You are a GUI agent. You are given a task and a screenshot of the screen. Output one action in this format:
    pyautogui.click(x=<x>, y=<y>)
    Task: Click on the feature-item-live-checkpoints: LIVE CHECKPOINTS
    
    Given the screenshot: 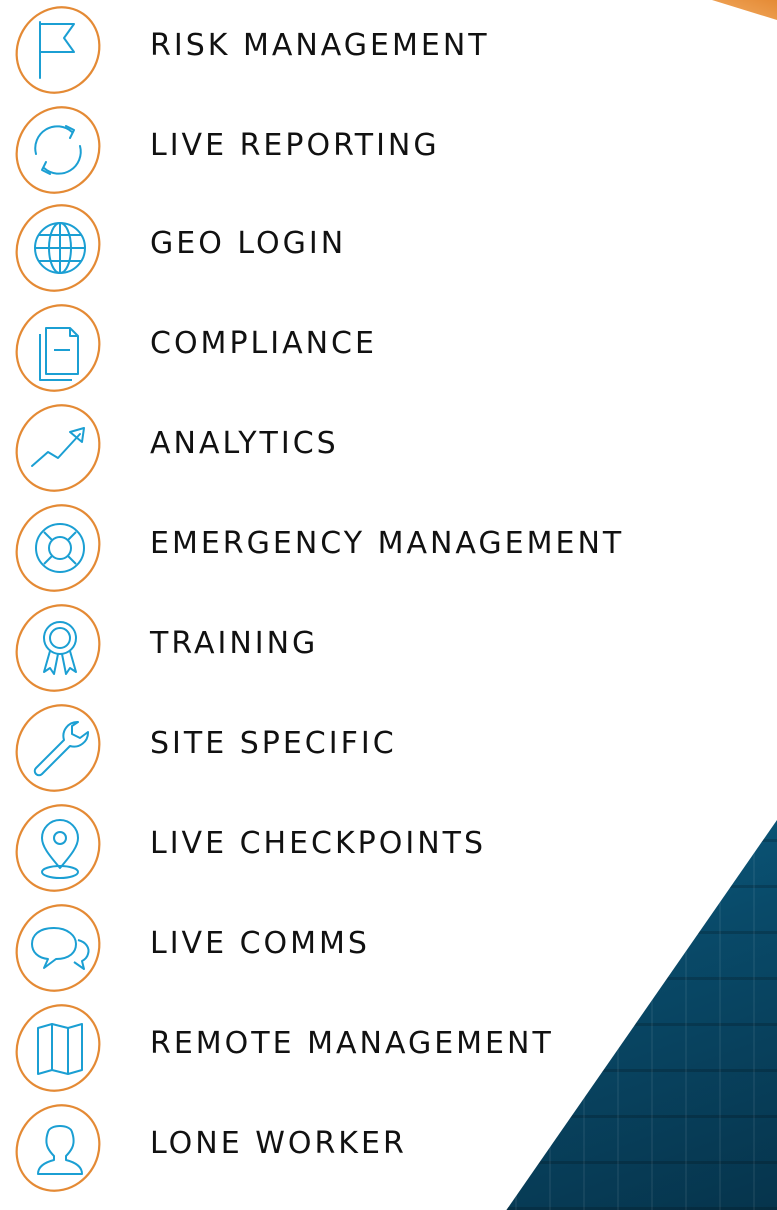 What is the action you would take?
    pyautogui.click(x=388, y=848)
    